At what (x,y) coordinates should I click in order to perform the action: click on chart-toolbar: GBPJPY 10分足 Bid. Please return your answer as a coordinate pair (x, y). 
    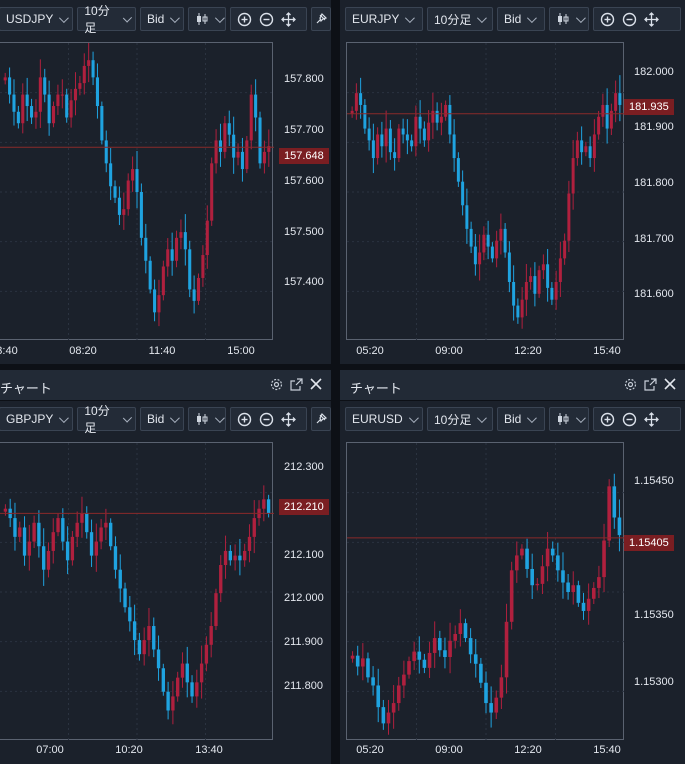
    Looking at the image, I should click on (165, 419).